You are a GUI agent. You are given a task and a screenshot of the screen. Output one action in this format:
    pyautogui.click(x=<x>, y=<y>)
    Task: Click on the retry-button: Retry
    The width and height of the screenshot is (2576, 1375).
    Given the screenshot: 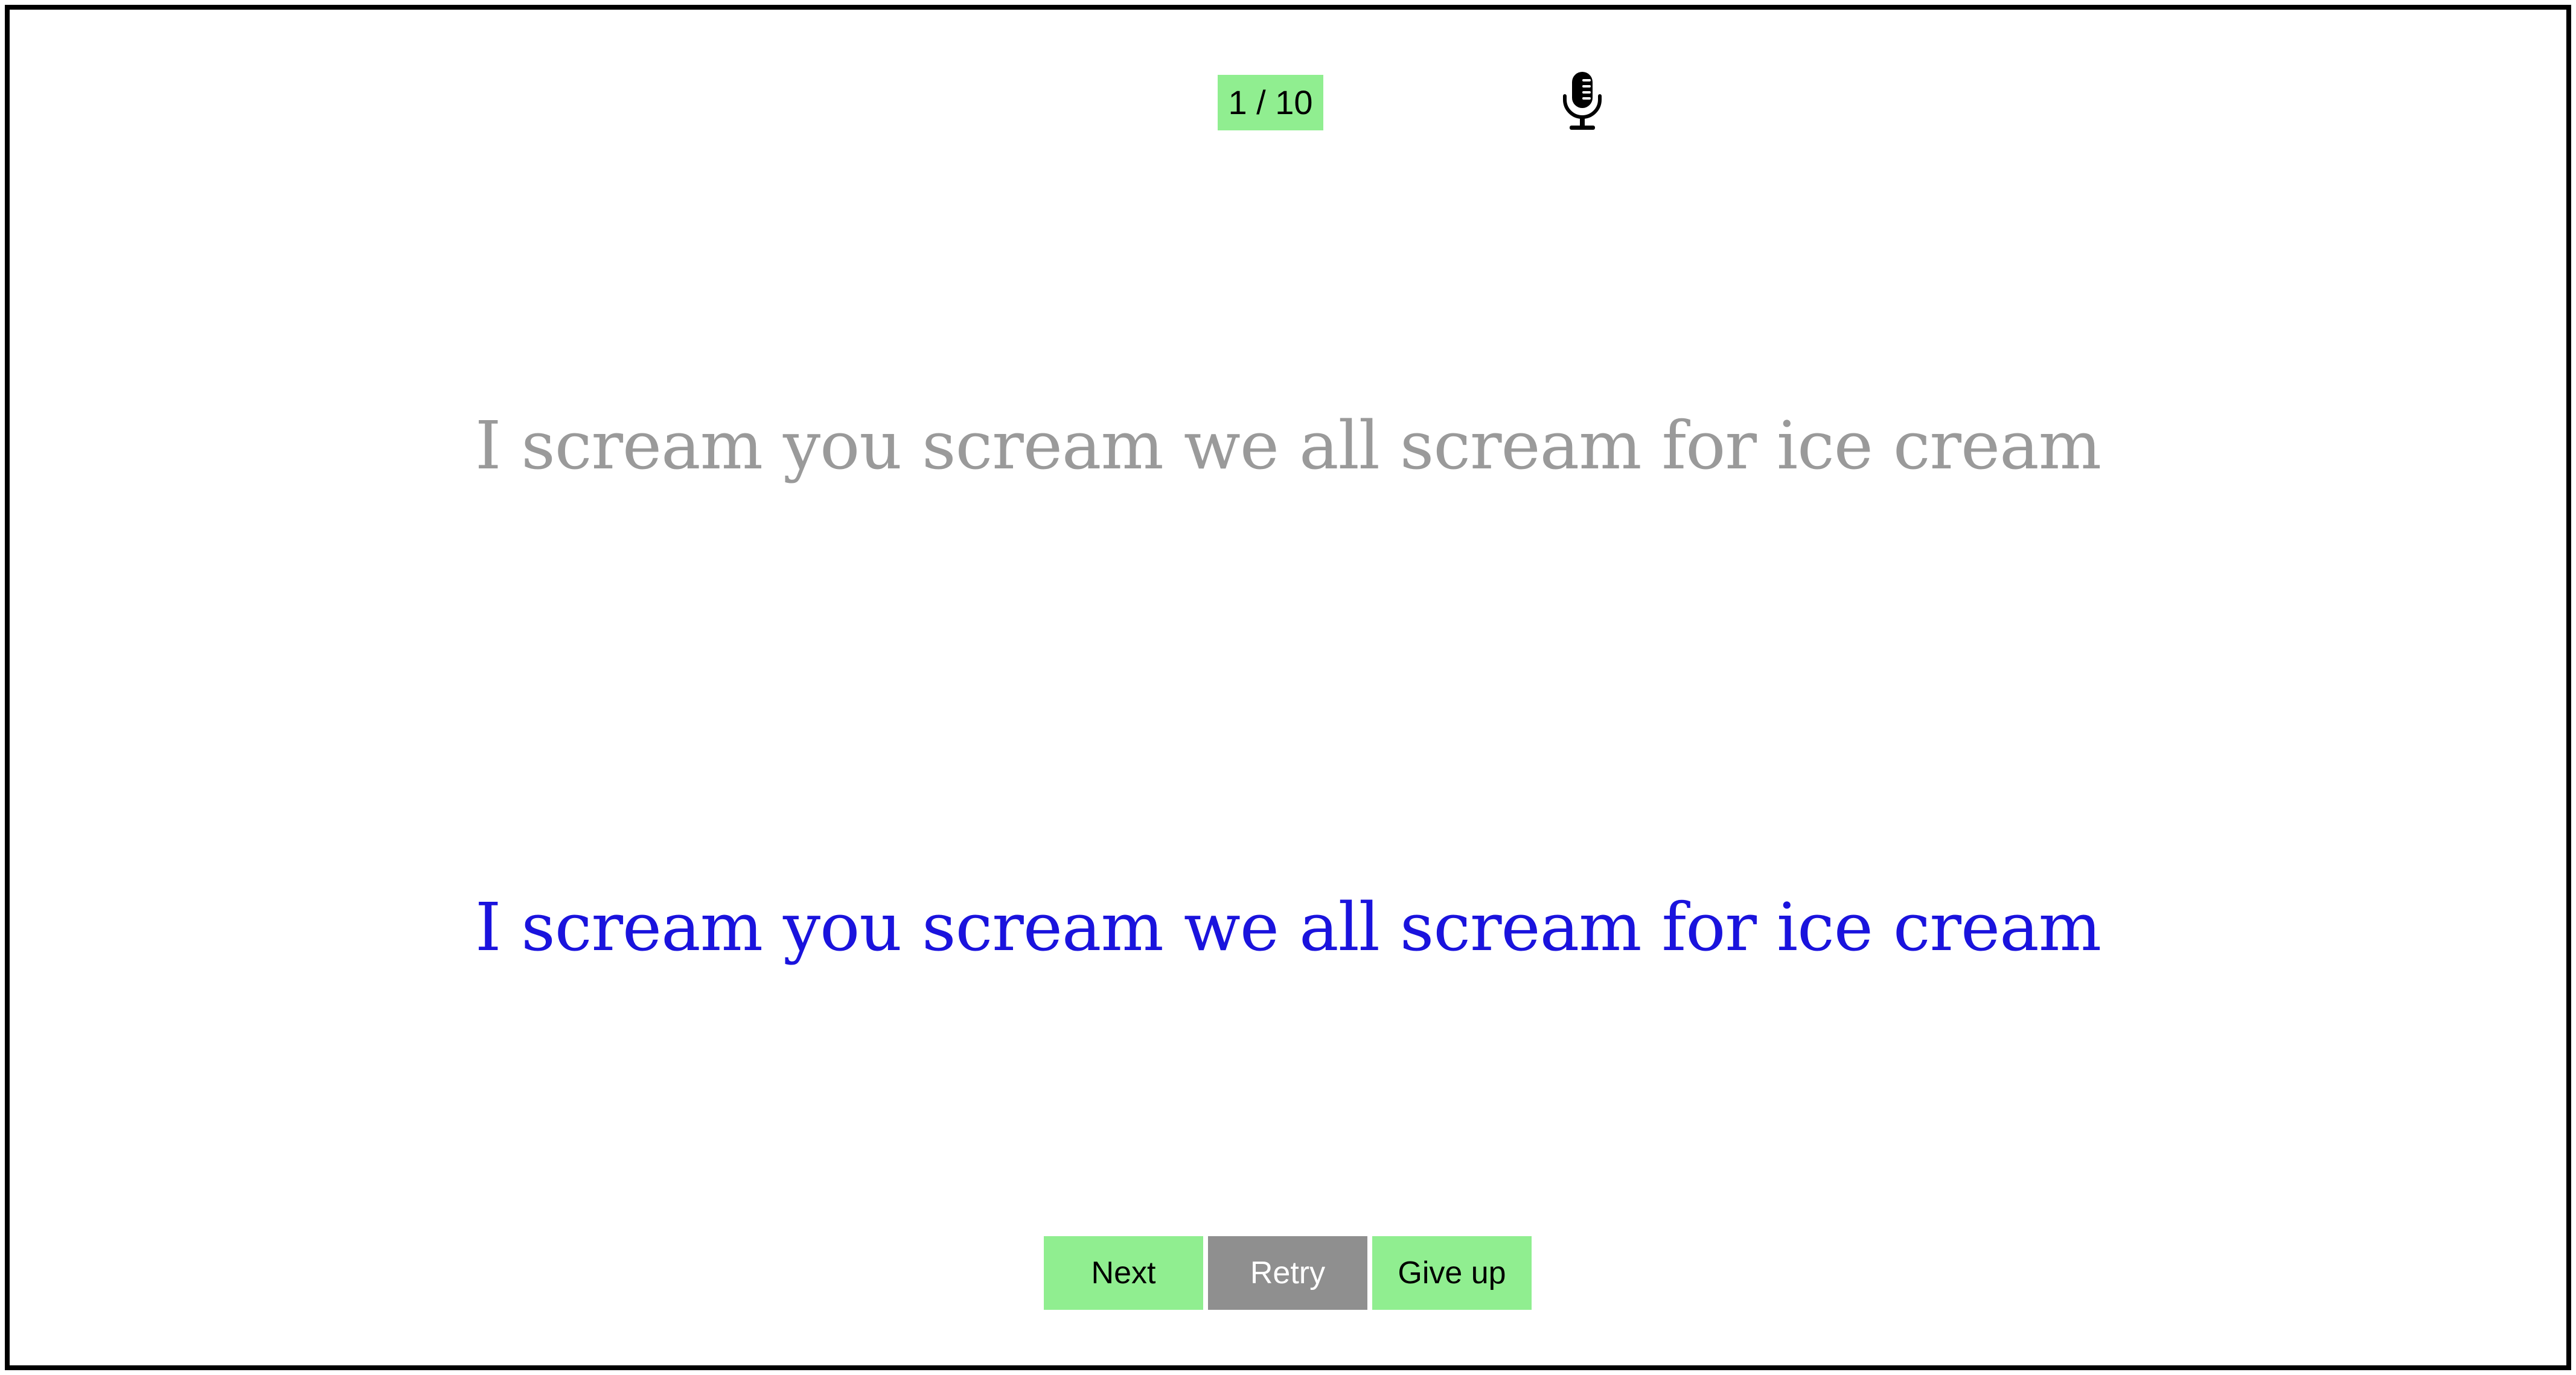 What is the action you would take?
    pyautogui.click(x=1287, y=1273)
    